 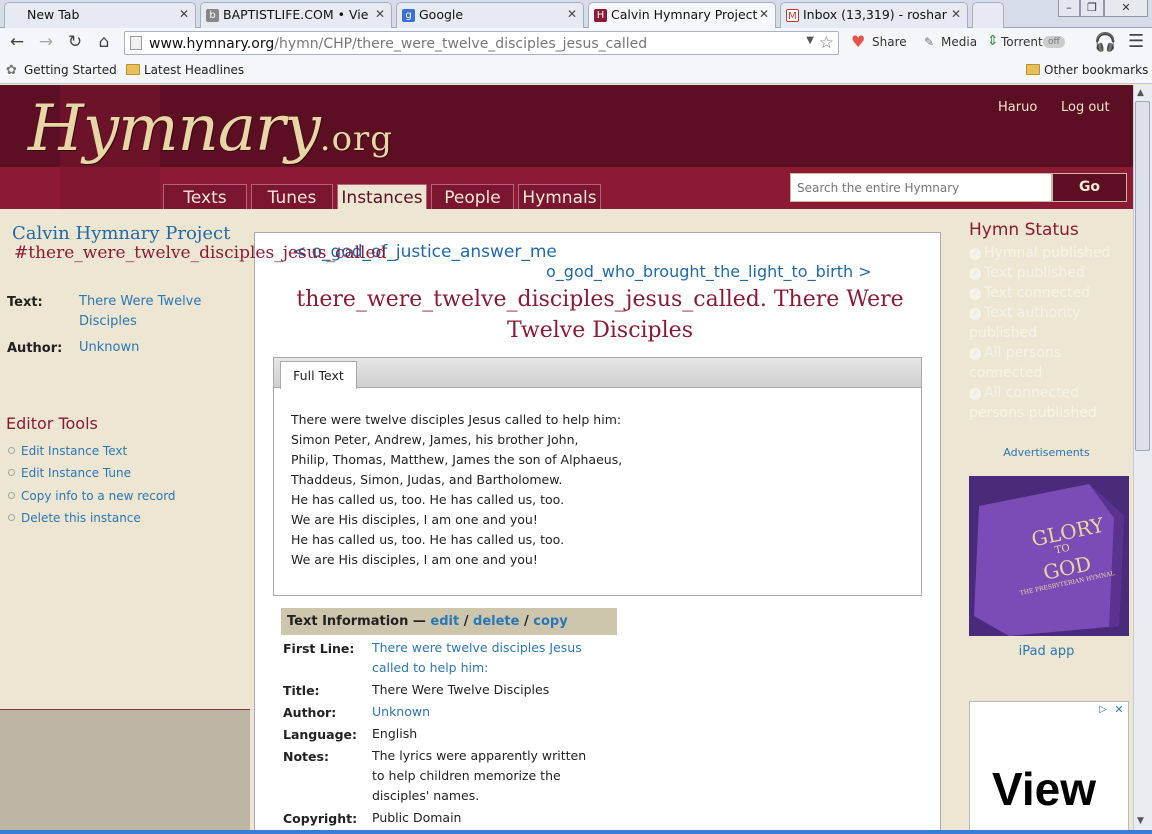 I want to click on status-label: All connected persons published, so click(x=1033, y=403).